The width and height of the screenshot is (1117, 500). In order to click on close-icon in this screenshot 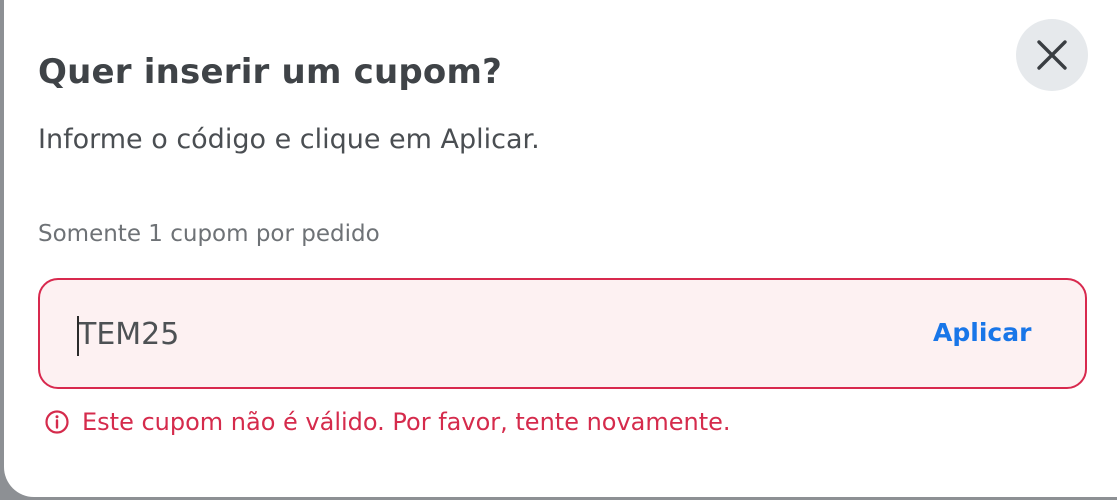, I will do `click(1052, 55)`.